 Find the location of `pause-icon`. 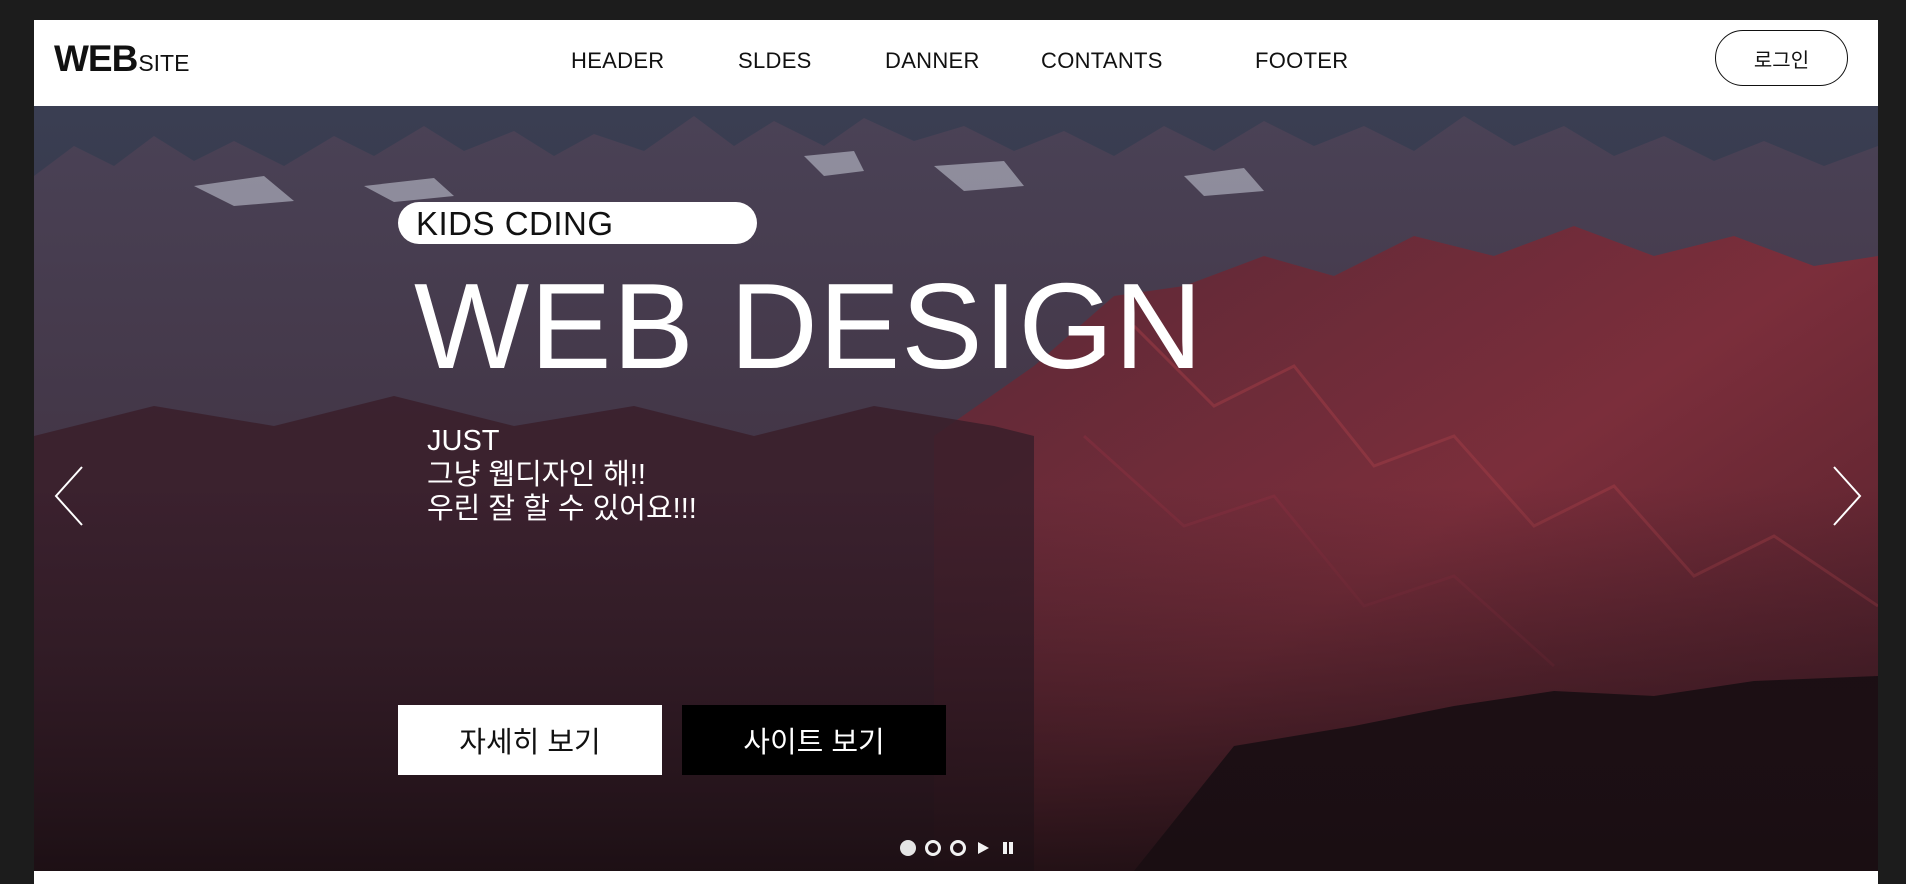

pause-icon is located at coordinates (1008, 848).